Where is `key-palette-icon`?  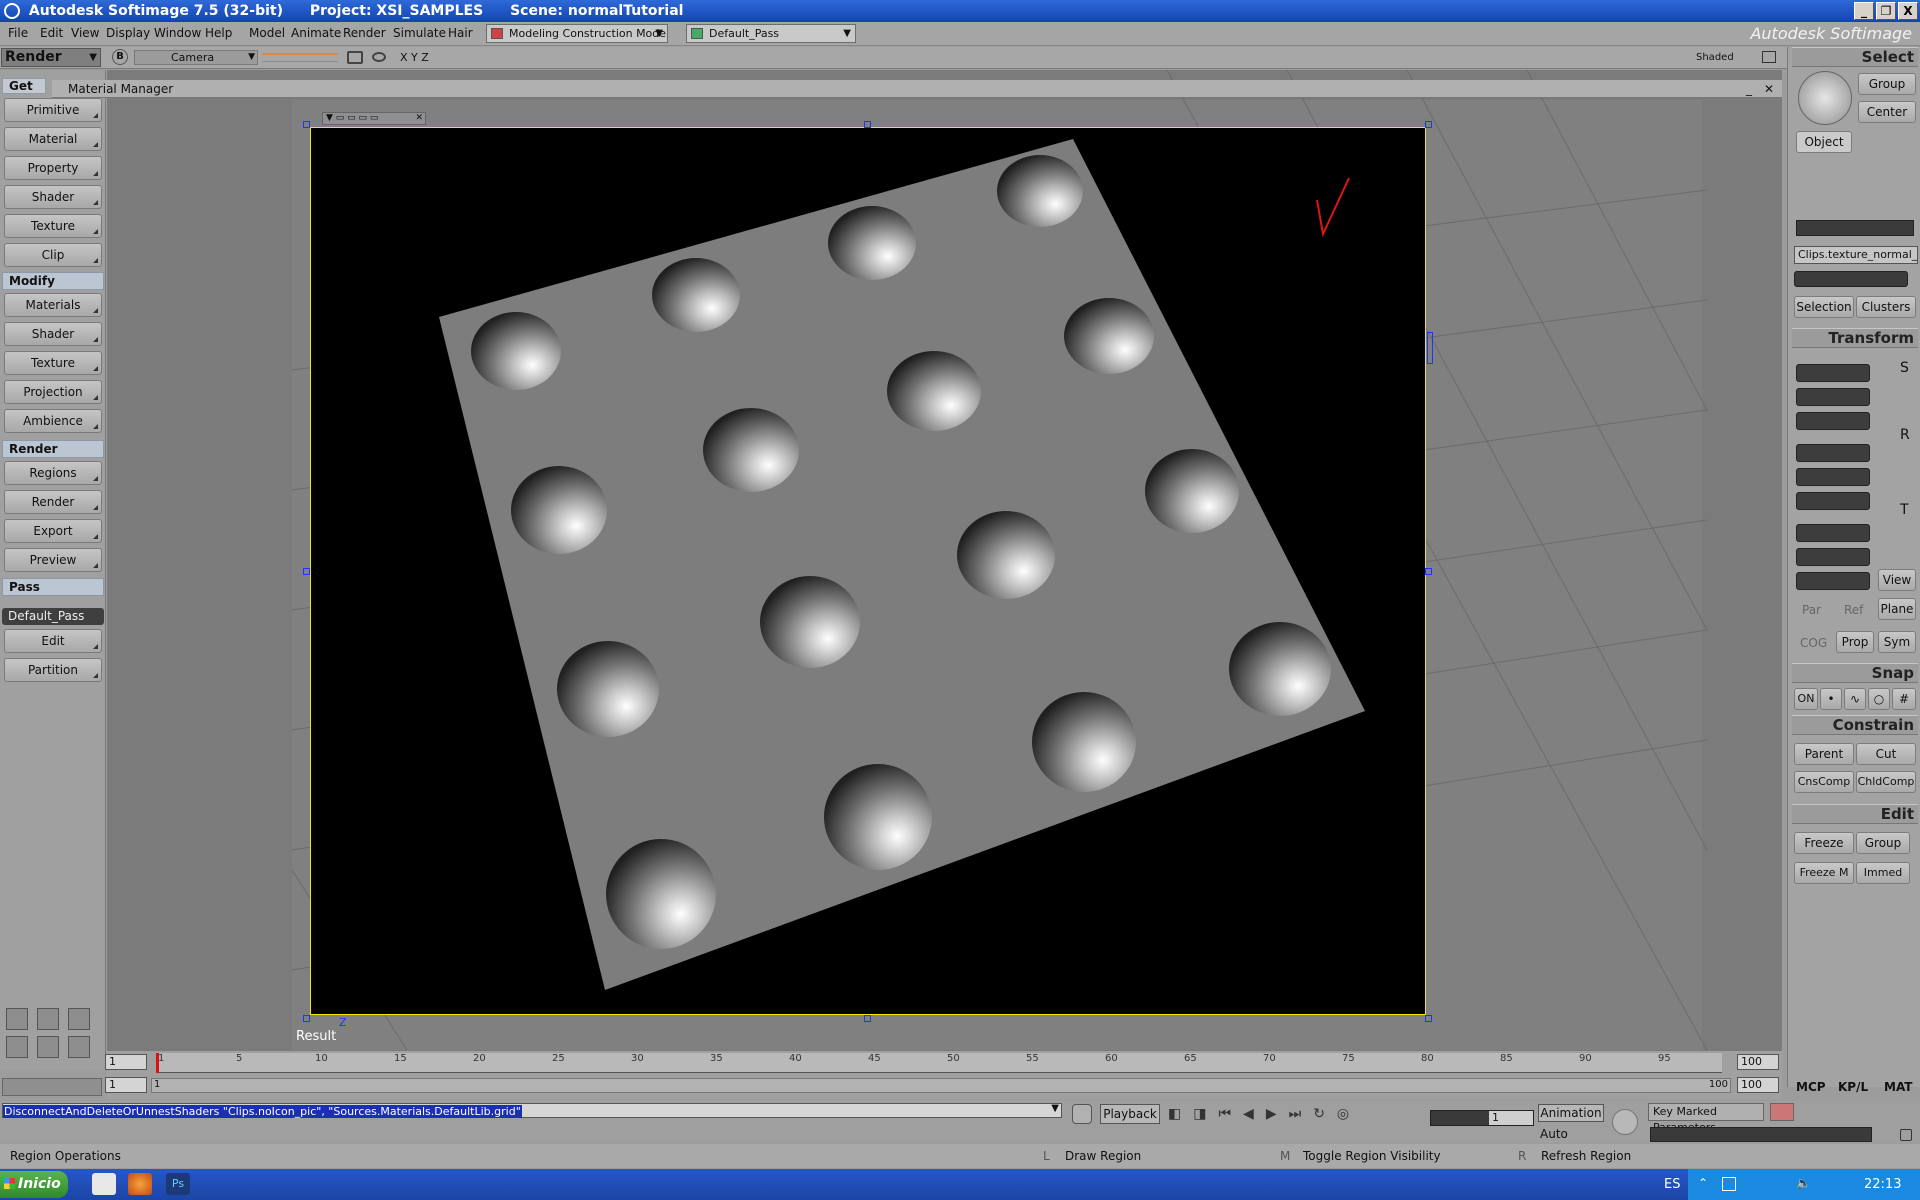
key-palette-icon is located at coordinates (1782, 1112).